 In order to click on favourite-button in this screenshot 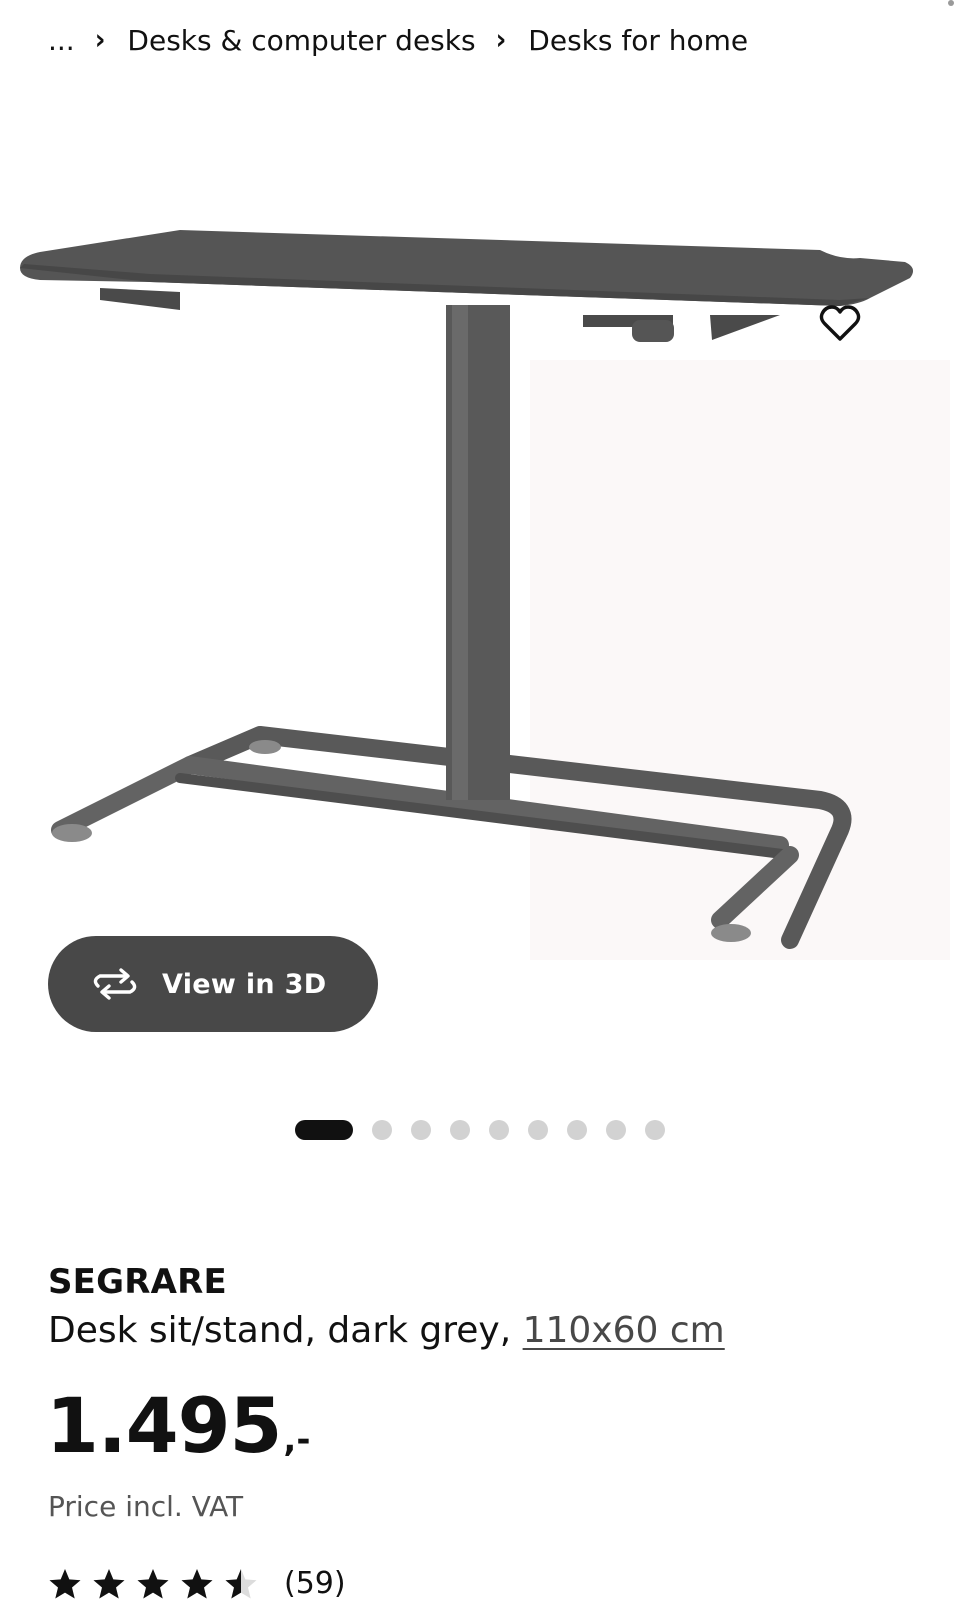, I will do `click(840, 324)`.